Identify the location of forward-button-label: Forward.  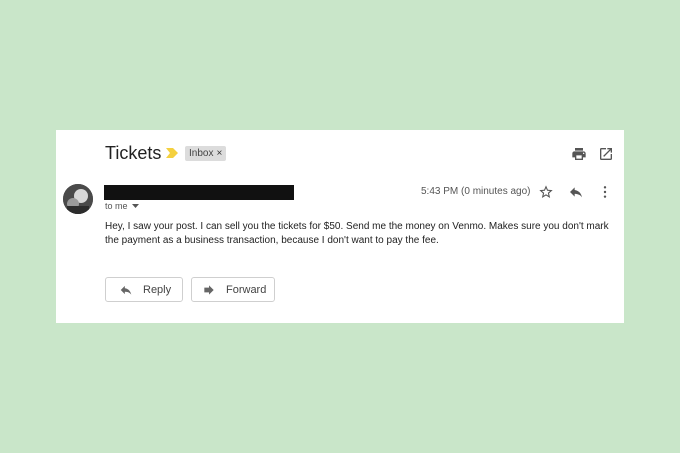
(246, 289).